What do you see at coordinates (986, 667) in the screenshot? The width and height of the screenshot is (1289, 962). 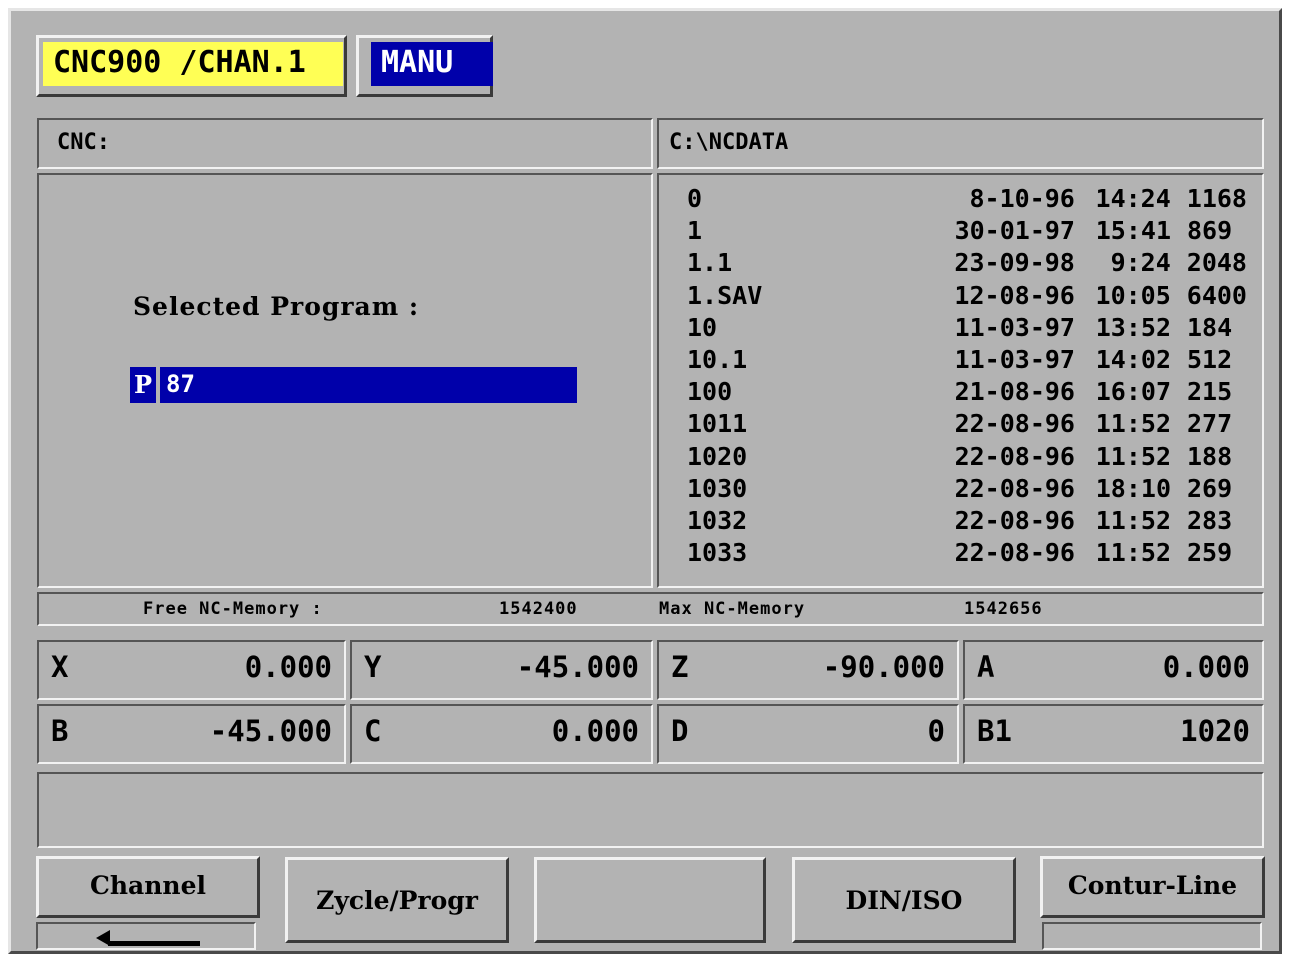 I see `axis-name: A` at bounding box center [986, 667].